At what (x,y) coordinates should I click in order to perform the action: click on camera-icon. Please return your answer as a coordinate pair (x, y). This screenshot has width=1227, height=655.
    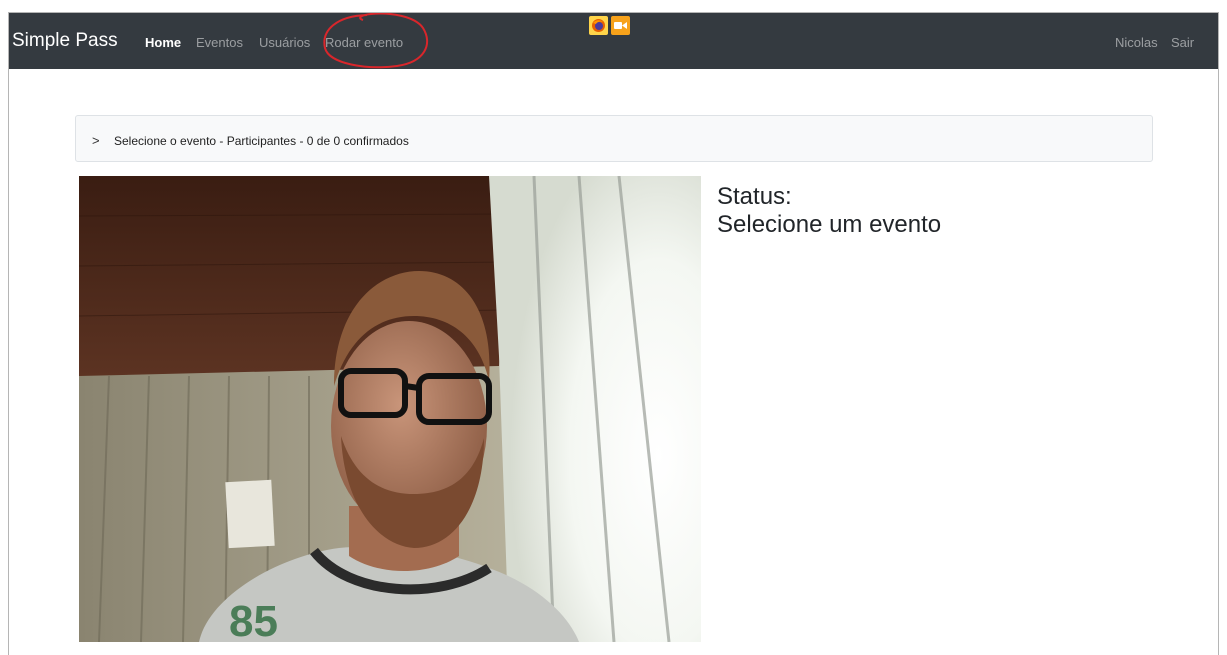
    Looking at the image, I should click on (620, 25).